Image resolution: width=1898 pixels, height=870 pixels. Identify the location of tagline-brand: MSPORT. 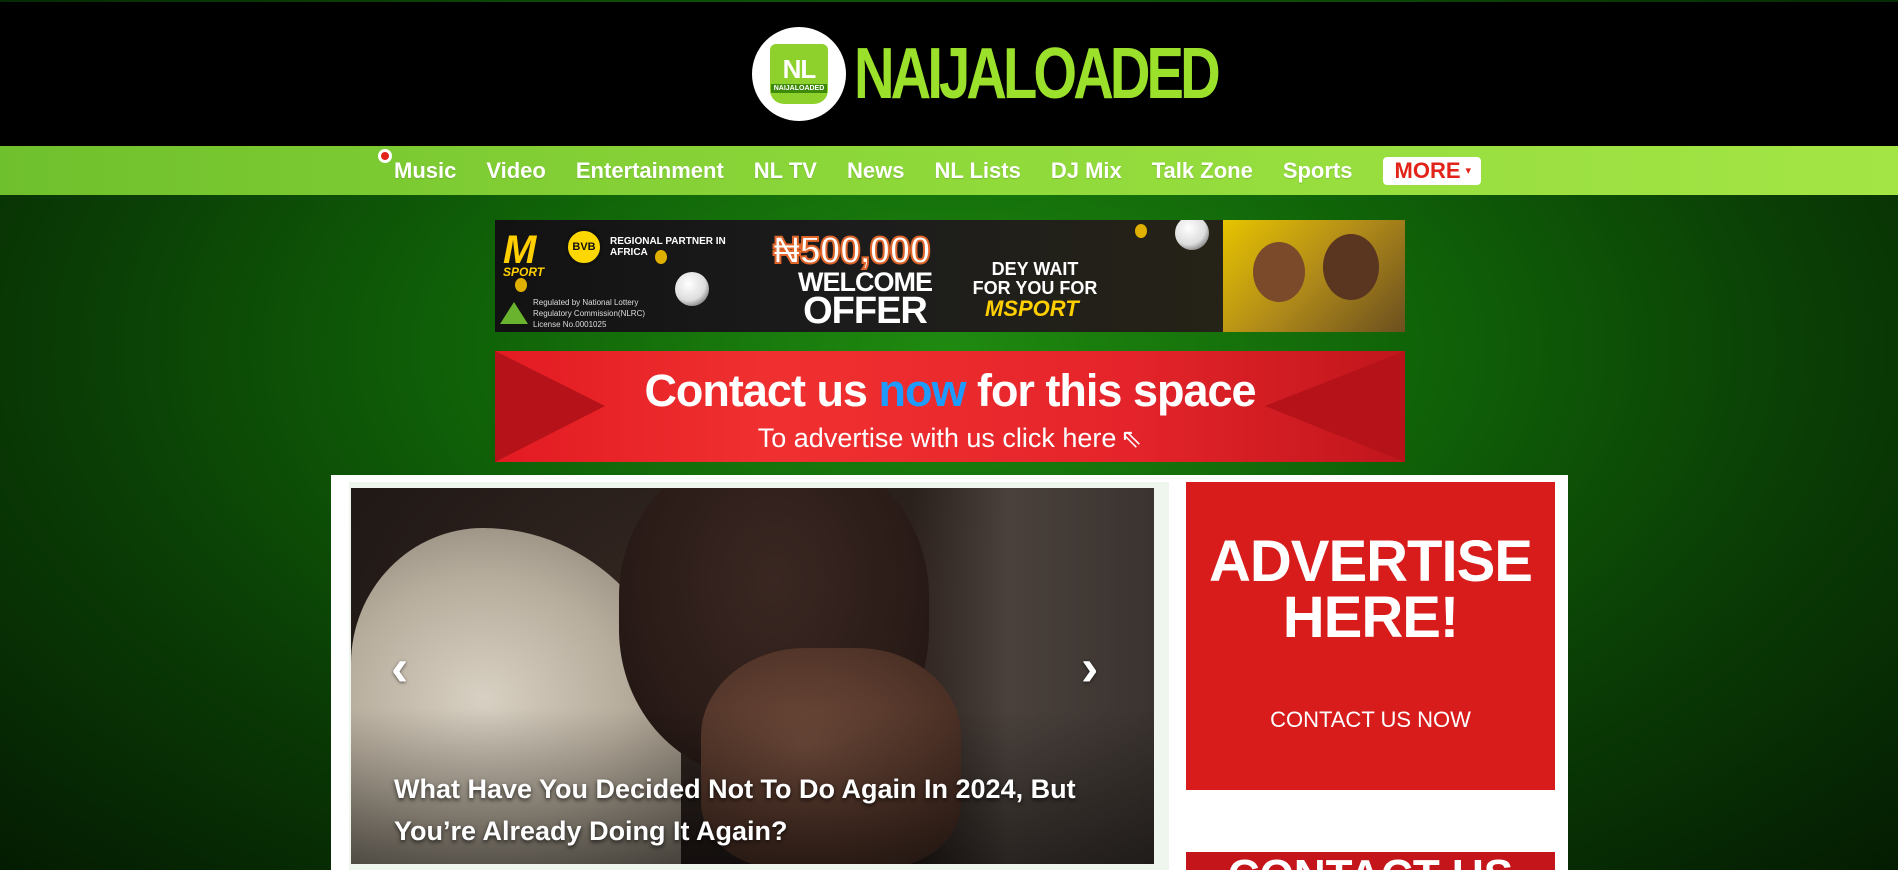
(1032, 308).